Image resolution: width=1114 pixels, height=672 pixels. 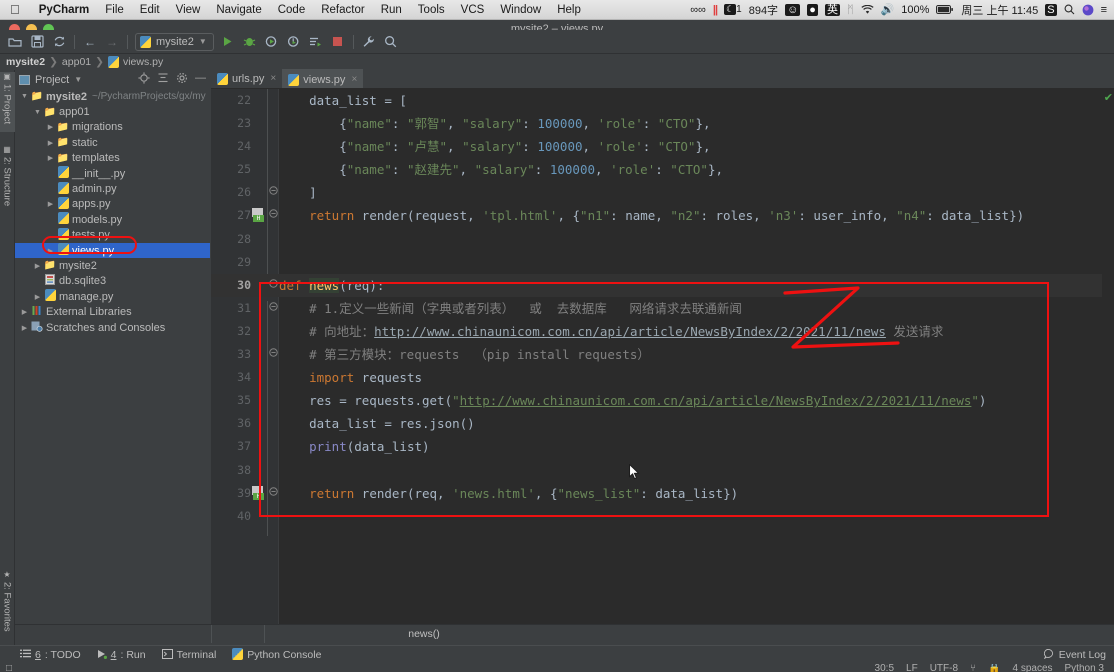 I want to click on code-text: data_list = res.json(), so click(x=377, y=423).